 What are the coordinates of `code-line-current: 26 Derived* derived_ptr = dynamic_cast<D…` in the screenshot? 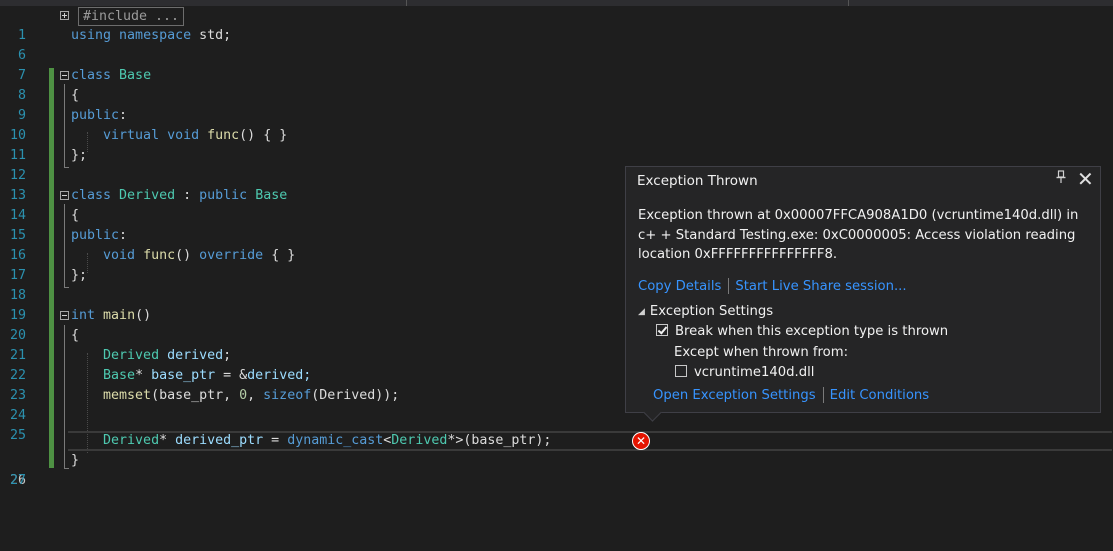 It's located at (556, 459).